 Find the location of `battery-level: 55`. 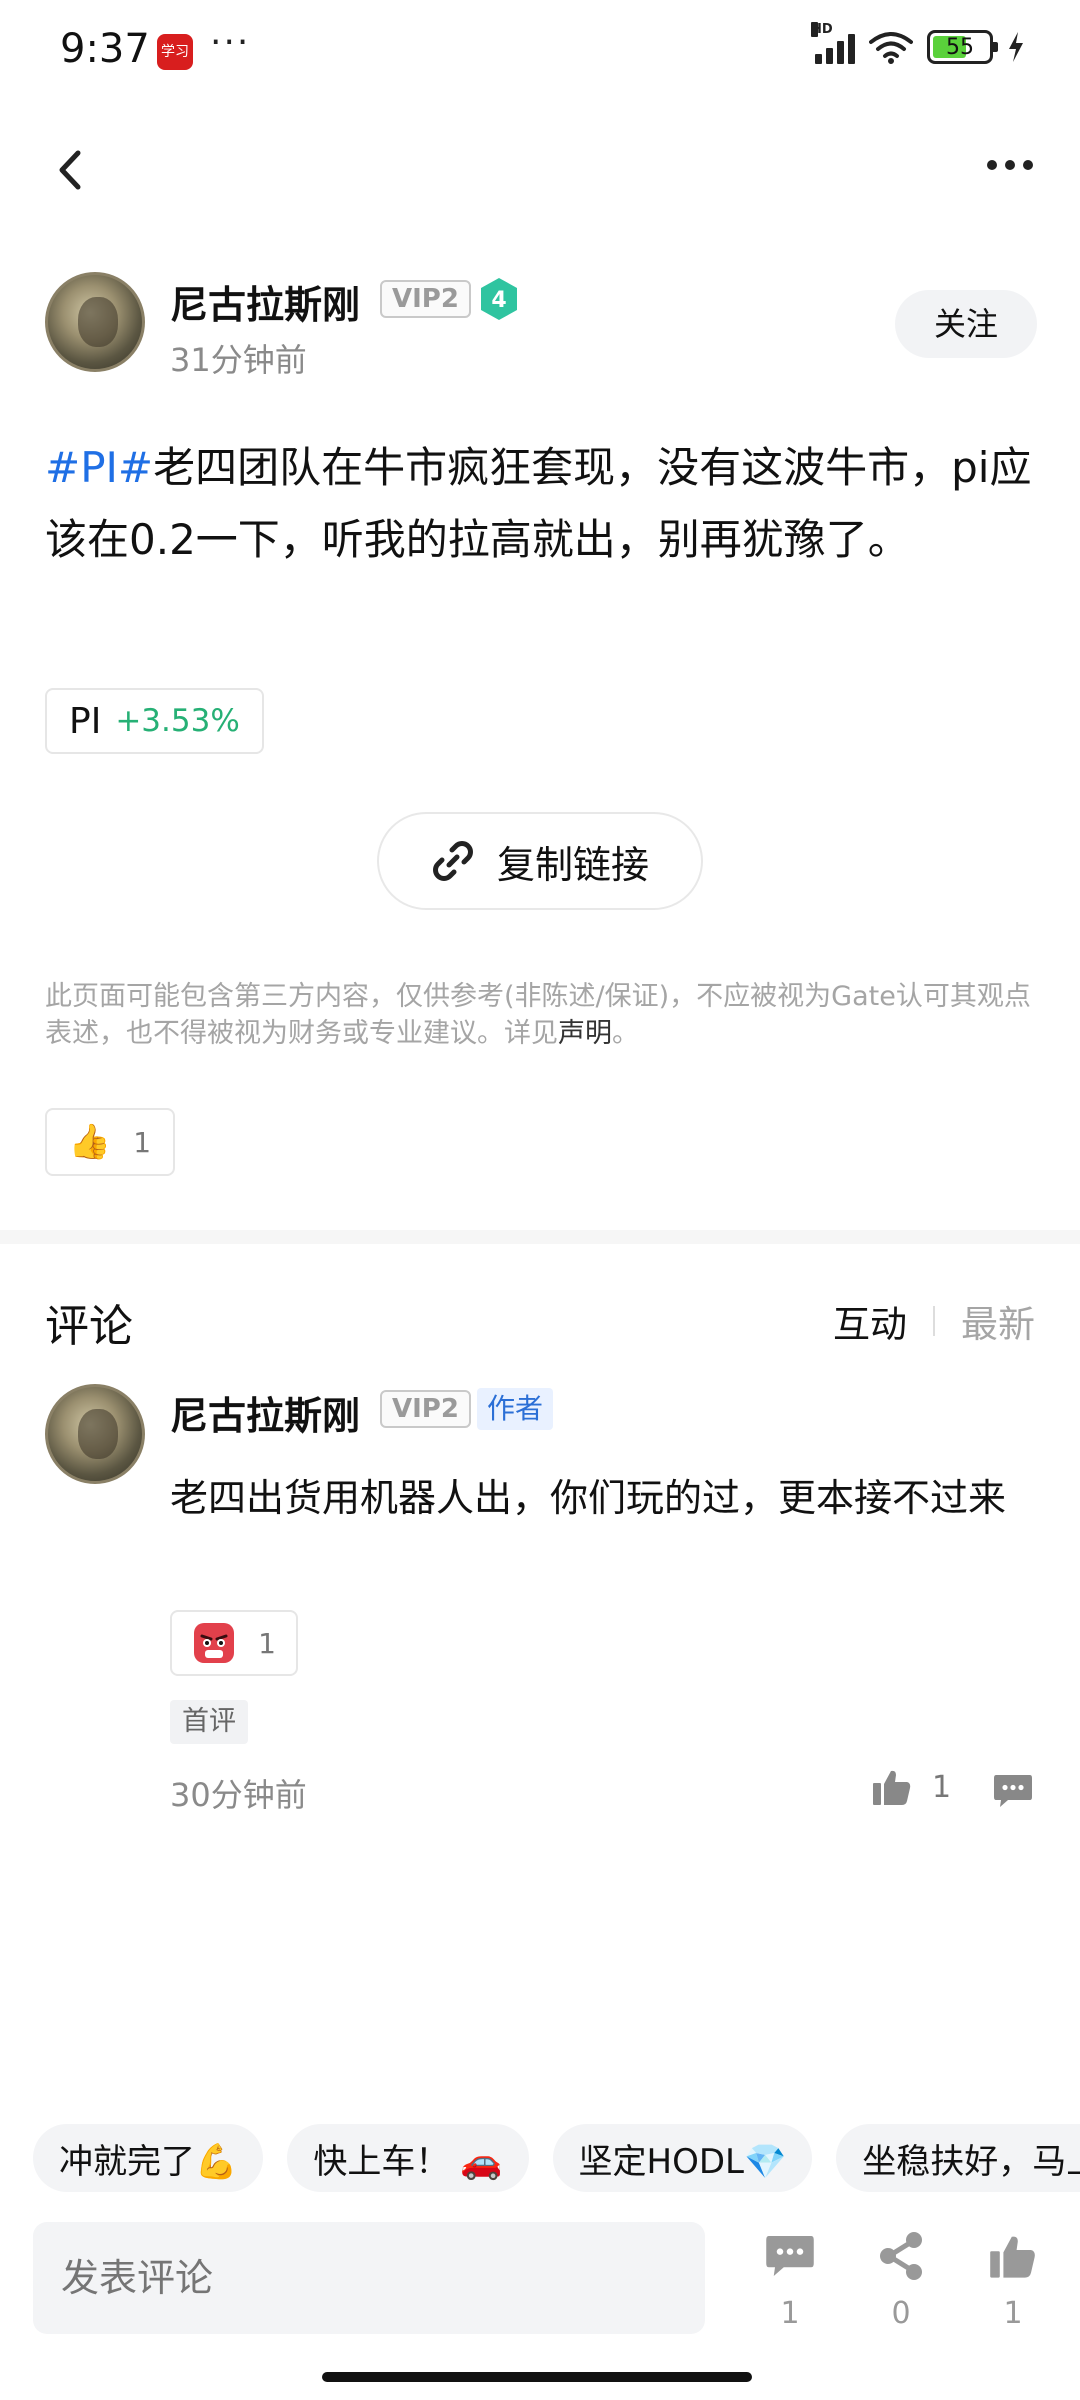

battery-level: 55 is located at coordinates (960, 47).